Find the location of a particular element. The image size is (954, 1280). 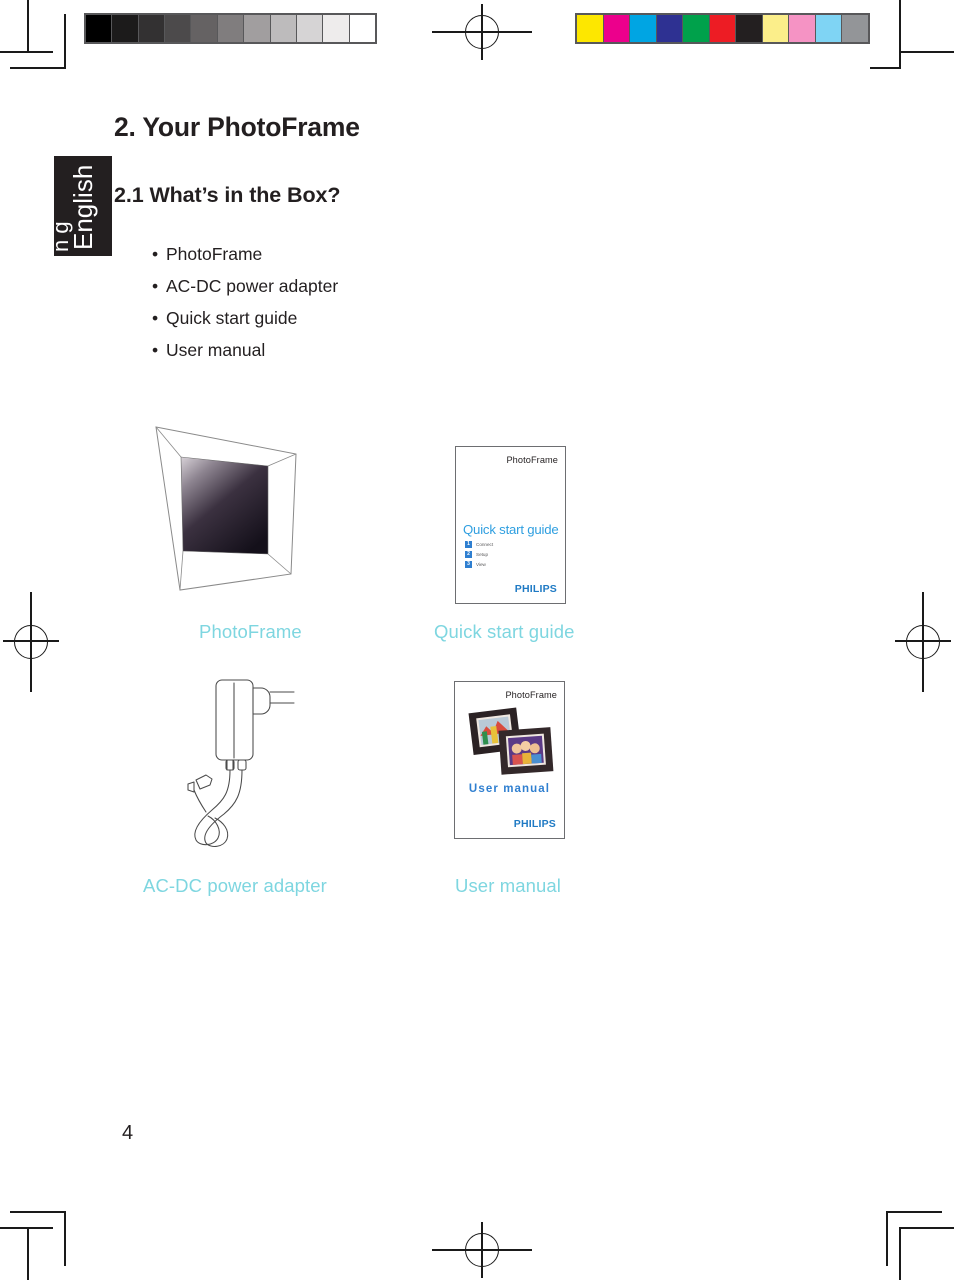

booklet-step-label: View is located at coordinates (481, 565).